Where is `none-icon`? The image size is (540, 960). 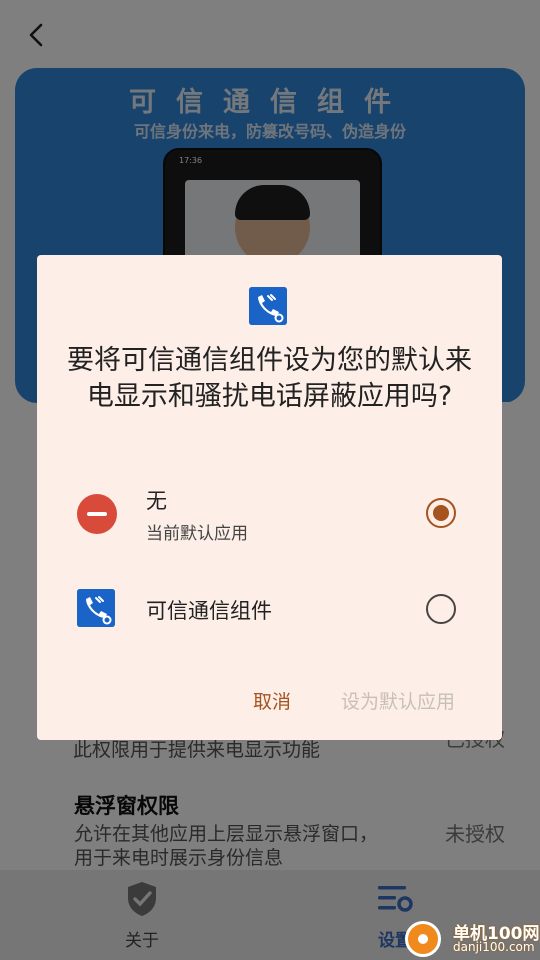 none-icon is located at coordinates (97, 514).